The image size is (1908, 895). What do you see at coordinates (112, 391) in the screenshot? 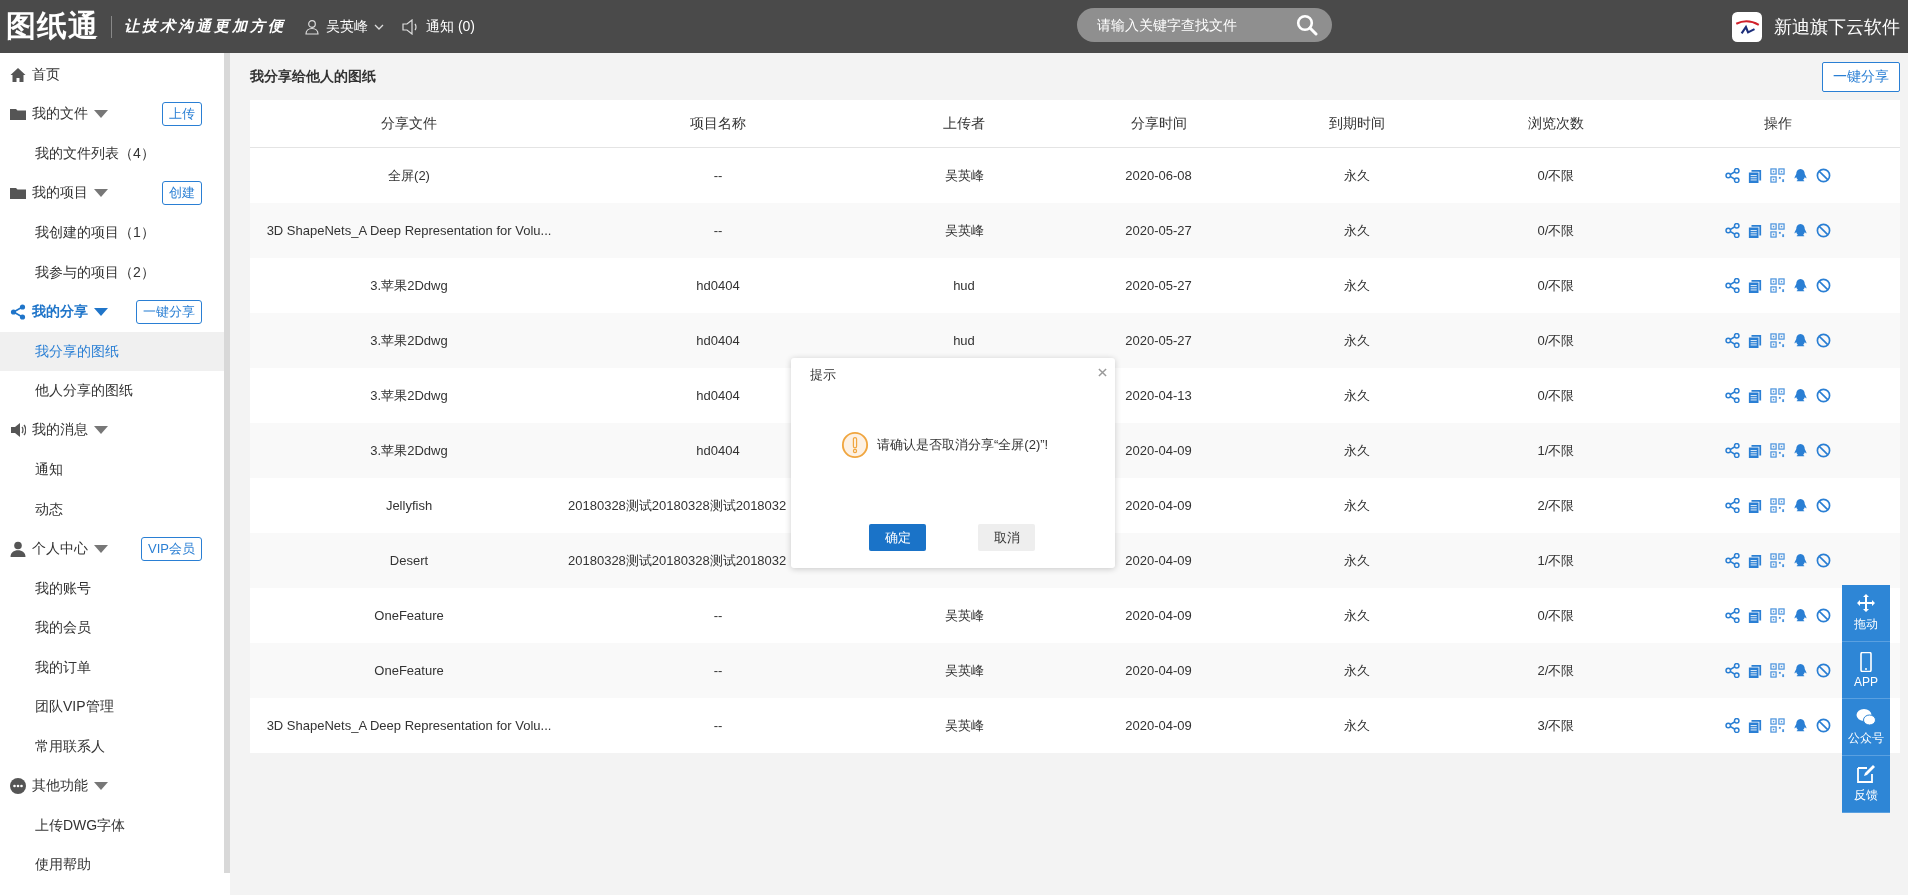
I see `sidebar-item: 他人分享的图纸` at bounding box center [112, 391].